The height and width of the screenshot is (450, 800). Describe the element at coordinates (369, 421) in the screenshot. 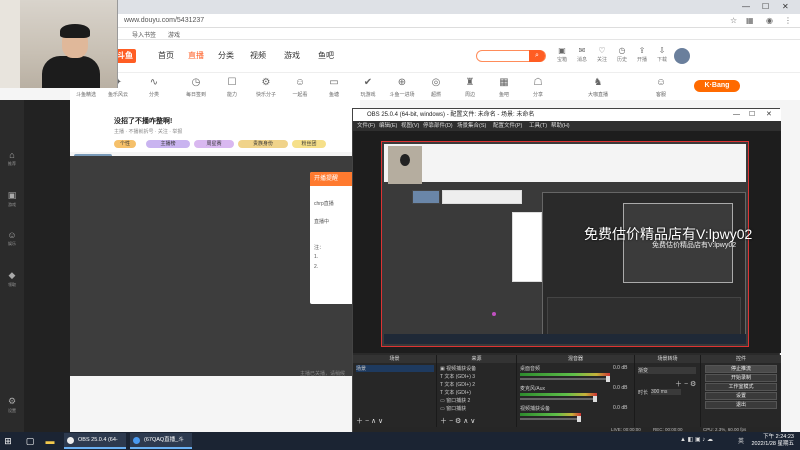

I see `scene-tools: ＋ − ∧ ∨` at that location.